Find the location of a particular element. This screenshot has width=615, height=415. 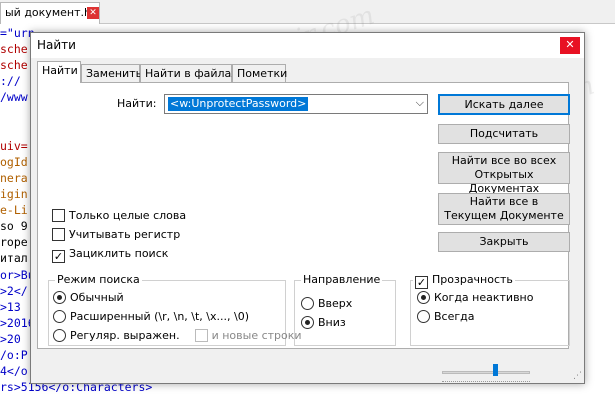

transparency-slider-ticks is located at coordinates (486, 380).